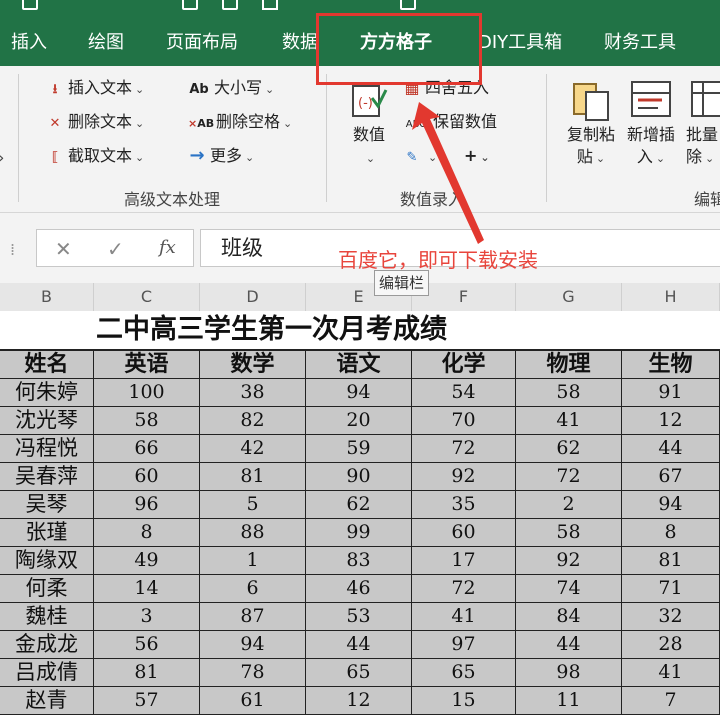 The image size is (720, 716). I want to click on score-cell: 83, so click(359, 560).